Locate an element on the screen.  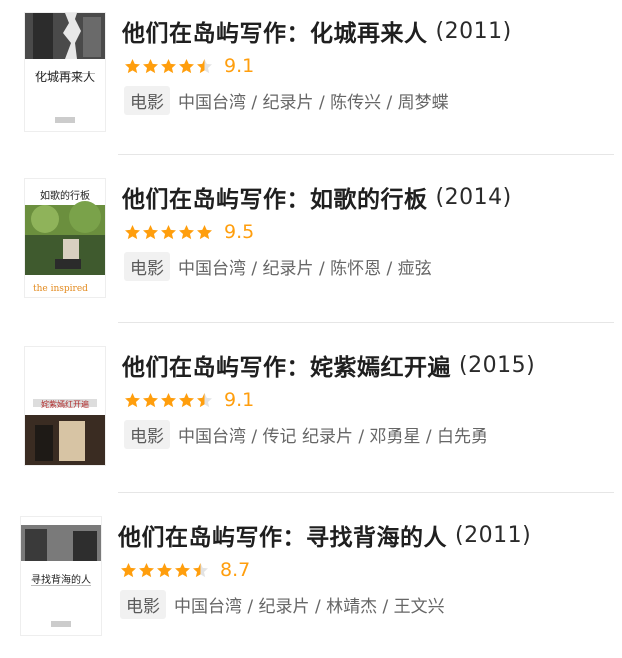
movie-meta-text: 中国台湾 / 传记 纪录片 / 邓勇星 / 白先勇 is located at coordinates (333, 436).